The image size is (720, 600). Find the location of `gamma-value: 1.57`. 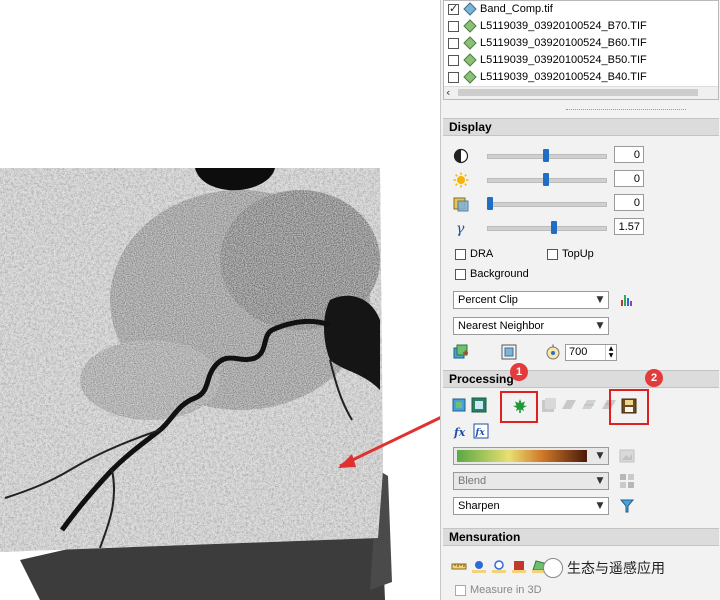

gamma-value: 1.57 is located at coordinates (629, 226).